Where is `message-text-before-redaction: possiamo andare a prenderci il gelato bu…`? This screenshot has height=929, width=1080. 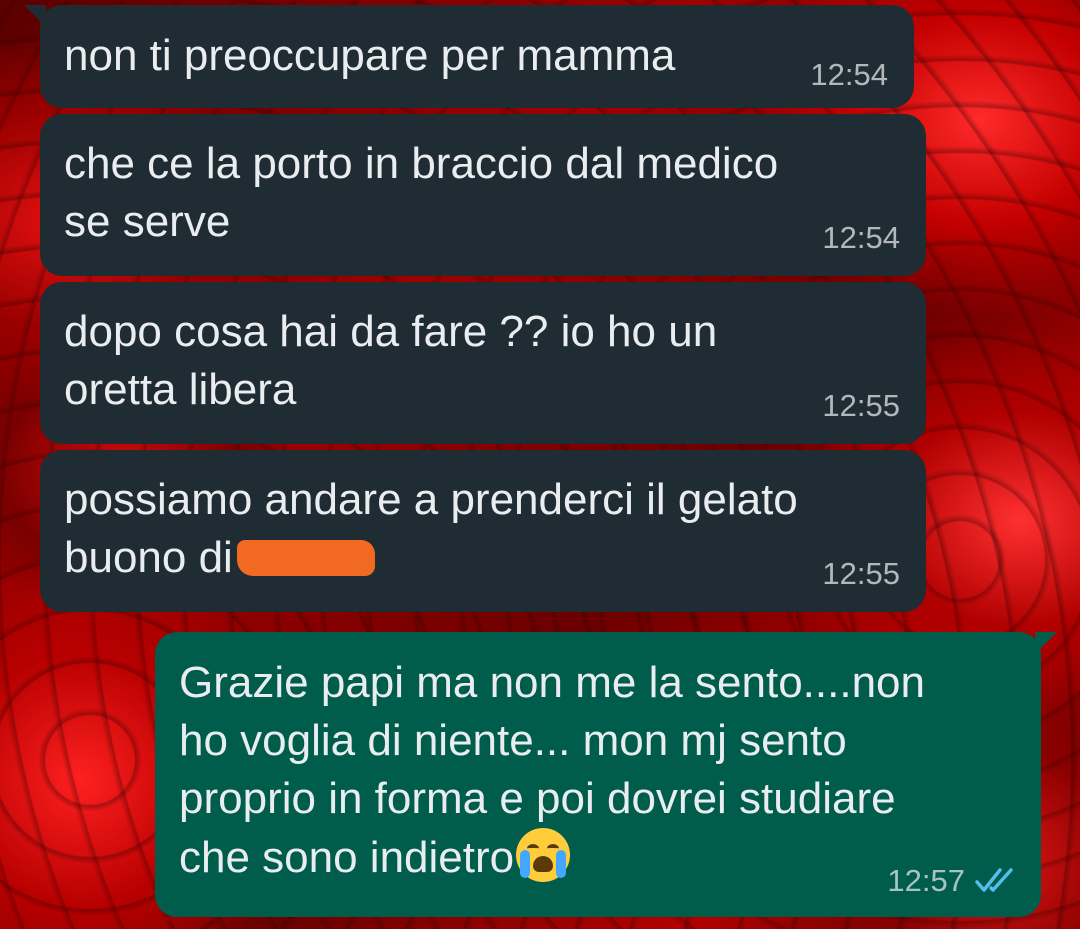 message-text-before-redaction: possiamo andare a prenderci il gelato bu… is located at coordinates (431, 528).